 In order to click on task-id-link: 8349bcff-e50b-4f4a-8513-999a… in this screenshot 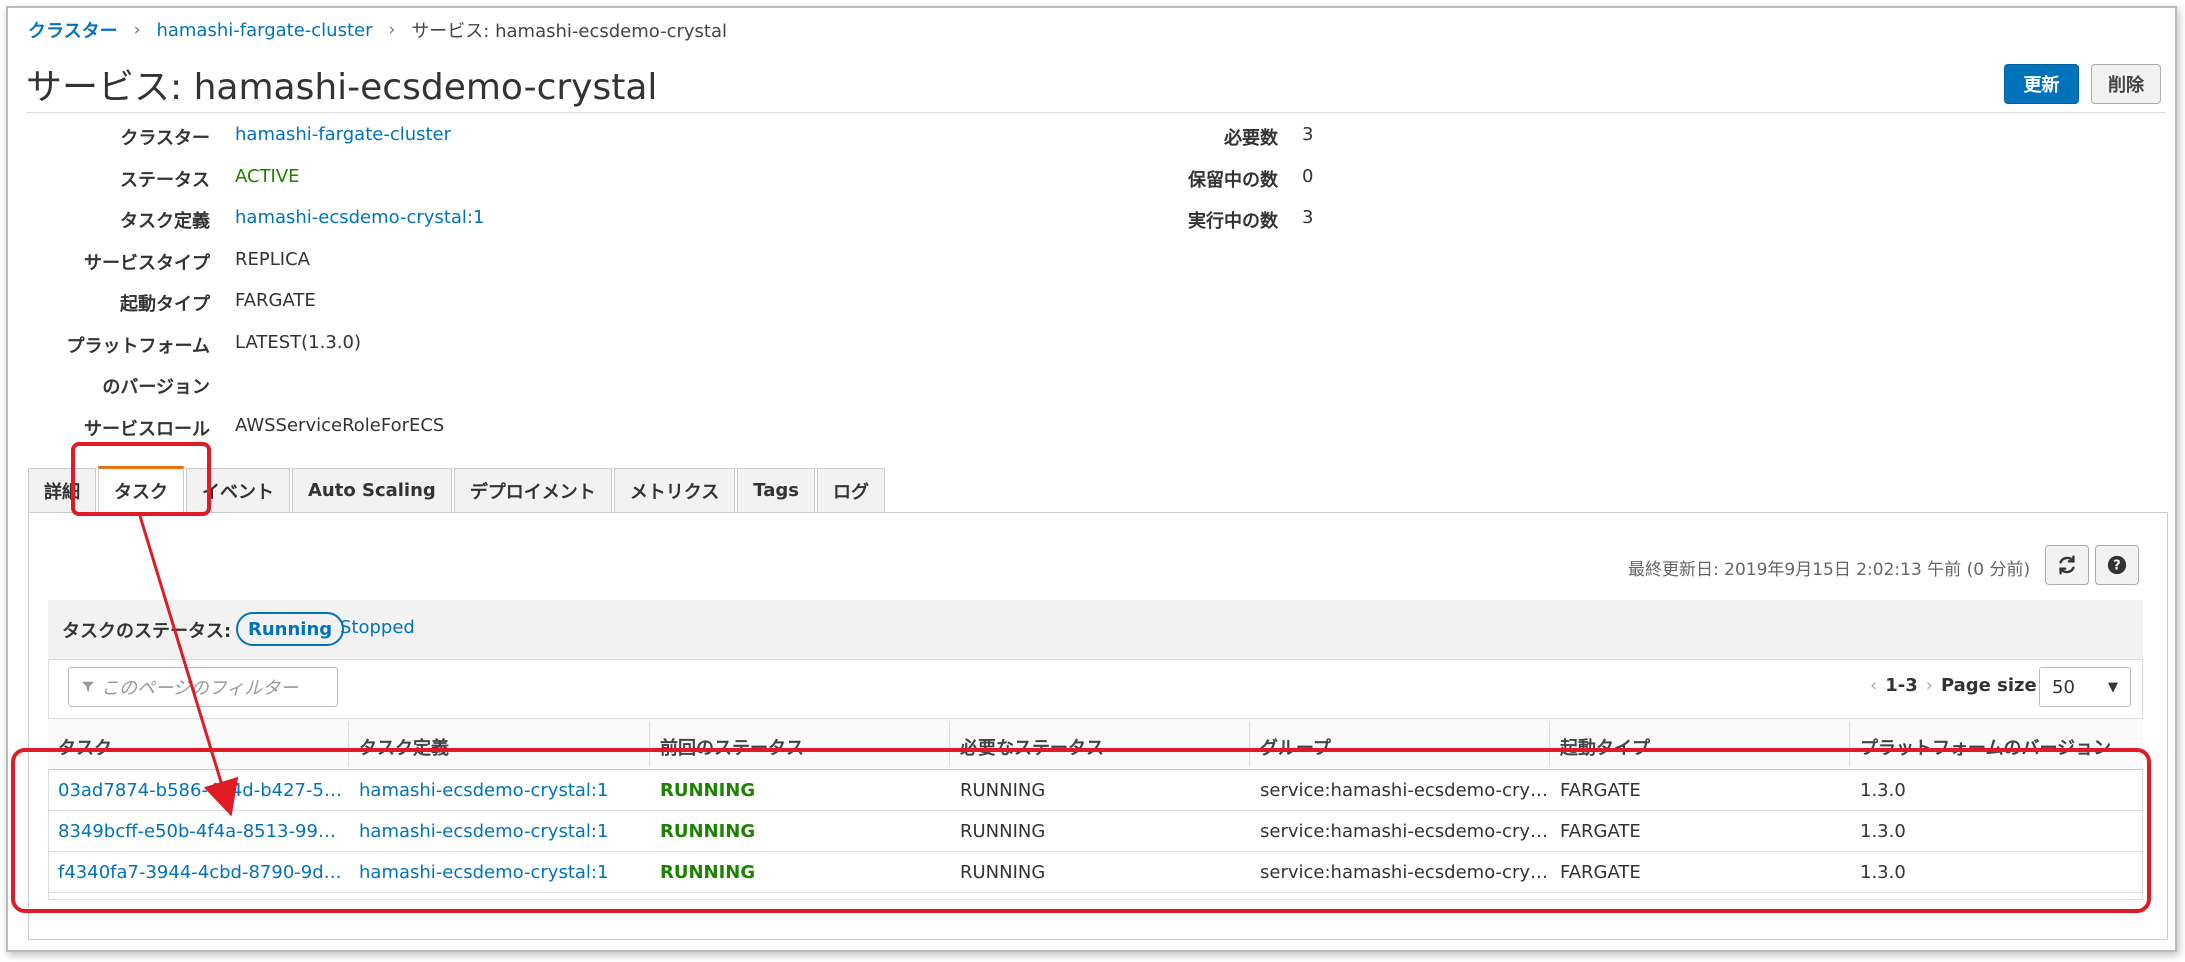, I will do `click(197, 831)`.